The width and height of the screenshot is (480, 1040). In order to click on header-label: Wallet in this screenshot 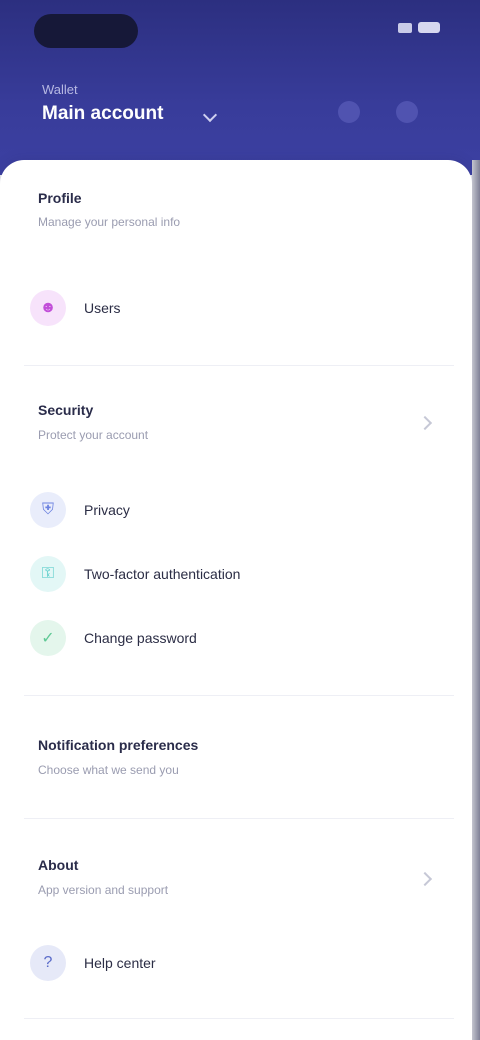, I will do `click(60, 89)`.